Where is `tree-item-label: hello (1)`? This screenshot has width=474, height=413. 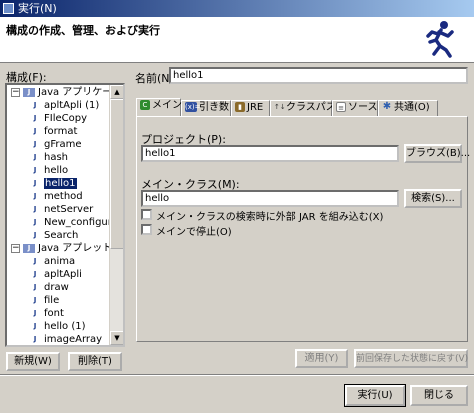
tree-item-label: hello (1) is located at coordinates (65, 326).